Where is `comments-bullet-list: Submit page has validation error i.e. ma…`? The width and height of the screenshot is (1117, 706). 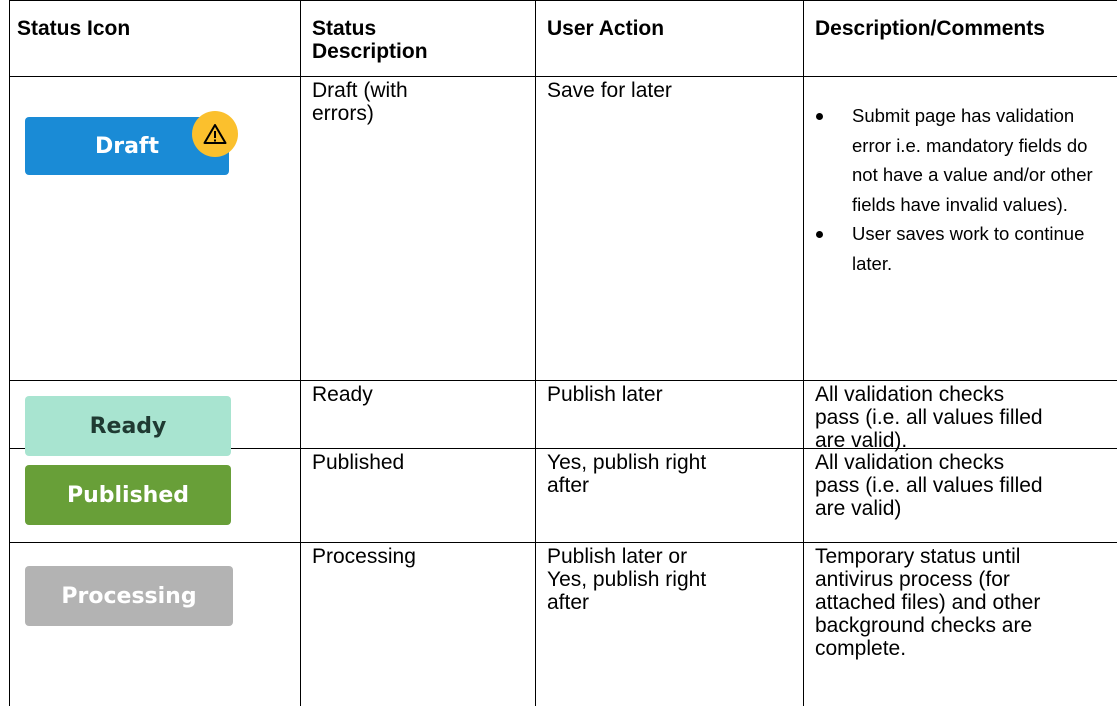
comments-bullet-list: Submit page has validation error i.e. ma… is located at coordinates (964, 189).